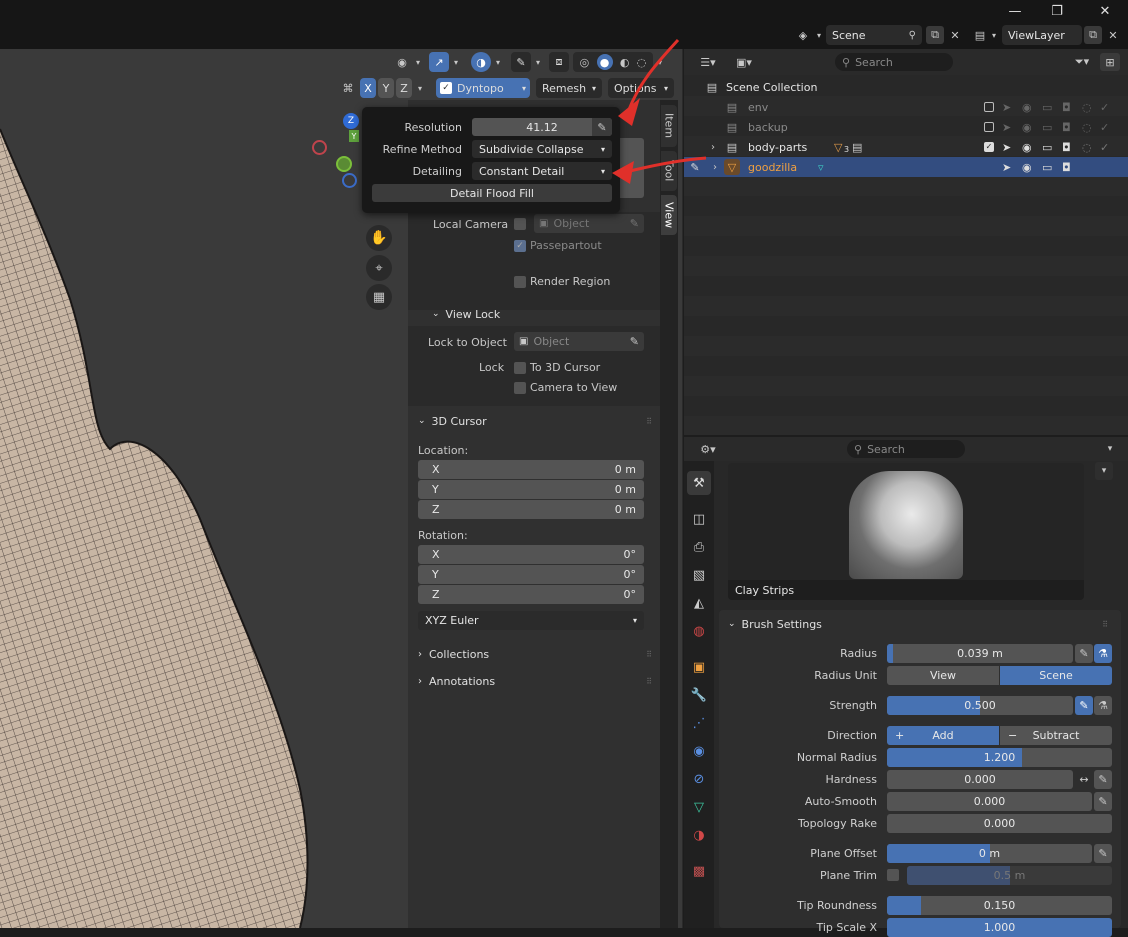 This screenshot has height=937, width=1128. What do you see at coordinates (906, 449) in the screenshot?
I see `properties-search-input: ⚲ Search` at bounding box center [906, 449].